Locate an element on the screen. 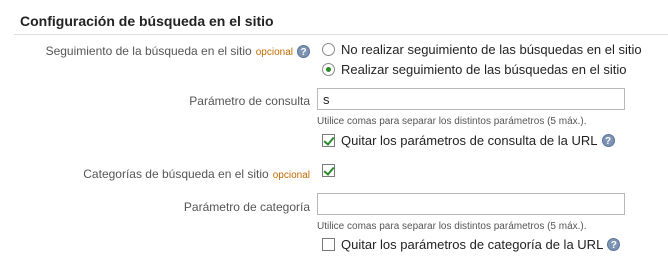  page-title: Configuración de búsqueda en el sitio is located at coordinates (147, 21).